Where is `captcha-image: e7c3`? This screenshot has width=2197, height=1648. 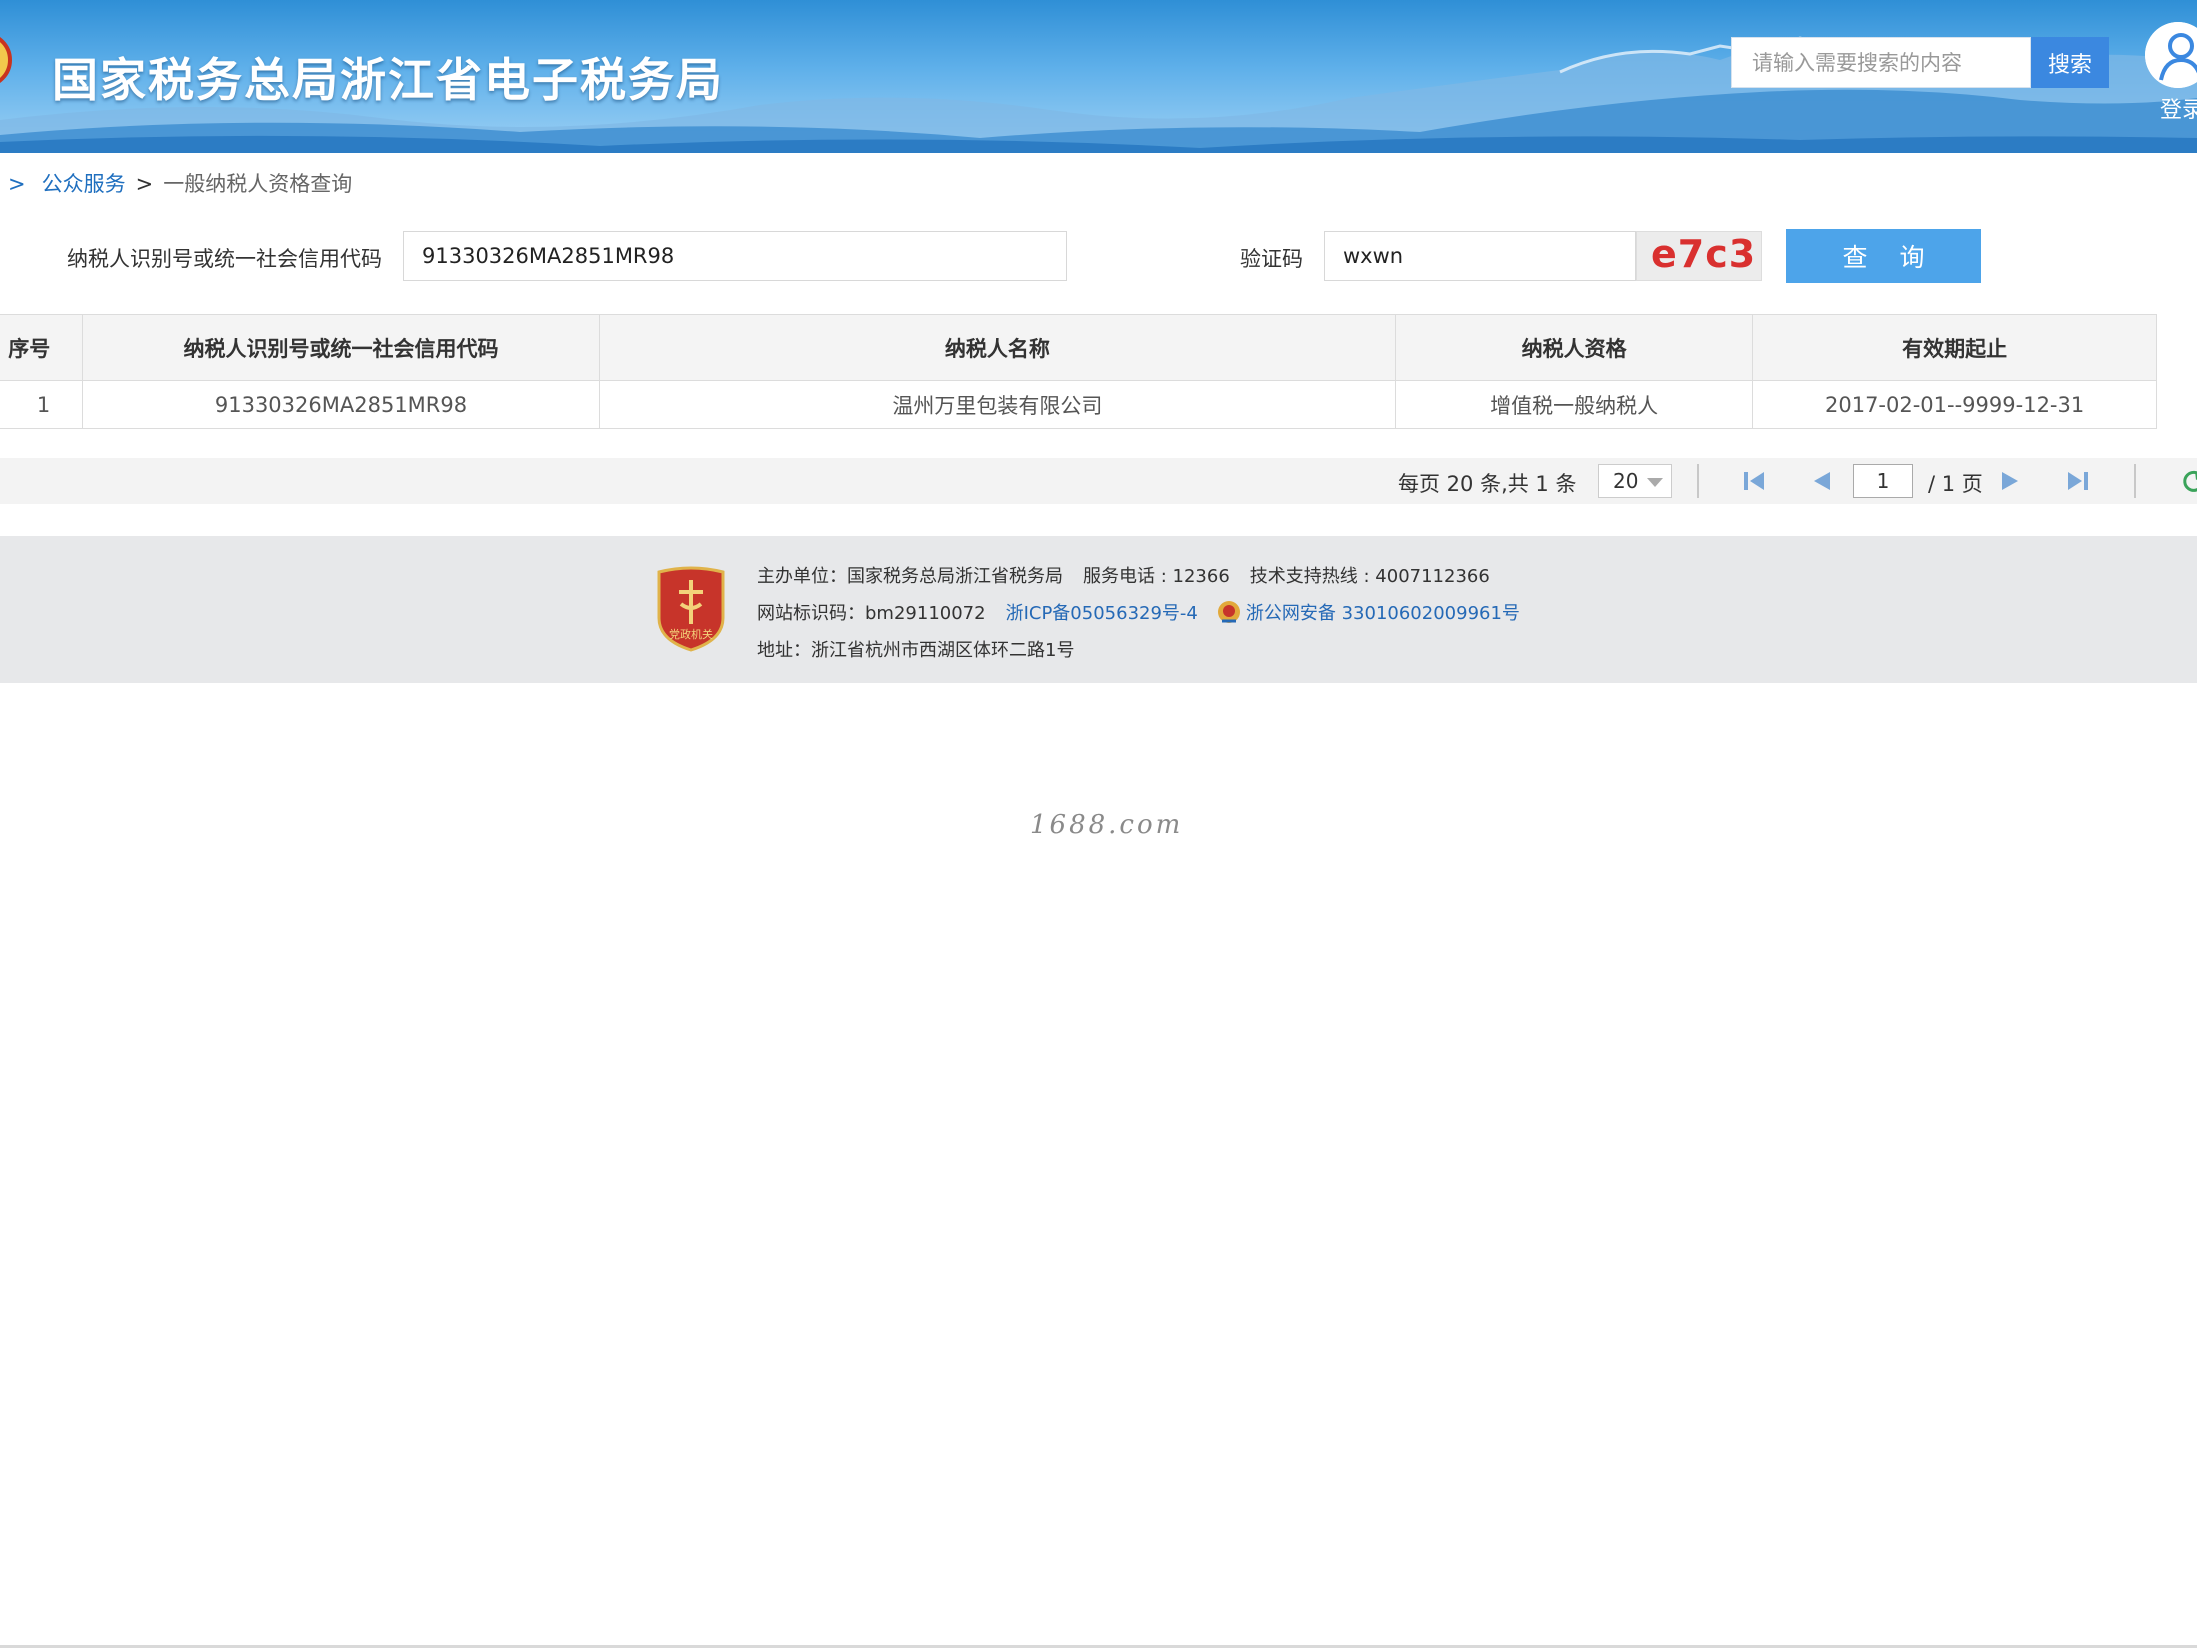
captcha-image: e7c3 is located at coordinates (1699, 256).